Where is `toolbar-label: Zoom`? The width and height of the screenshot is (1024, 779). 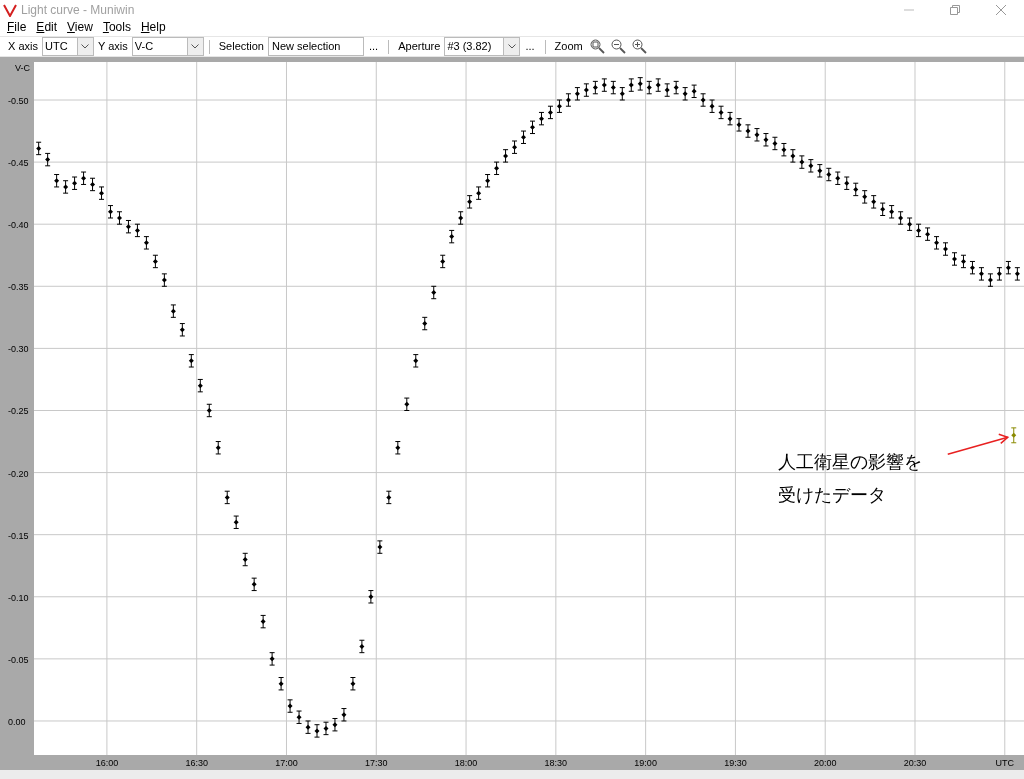 toolbar-label: Zoom is located at coordinates (568, 47).